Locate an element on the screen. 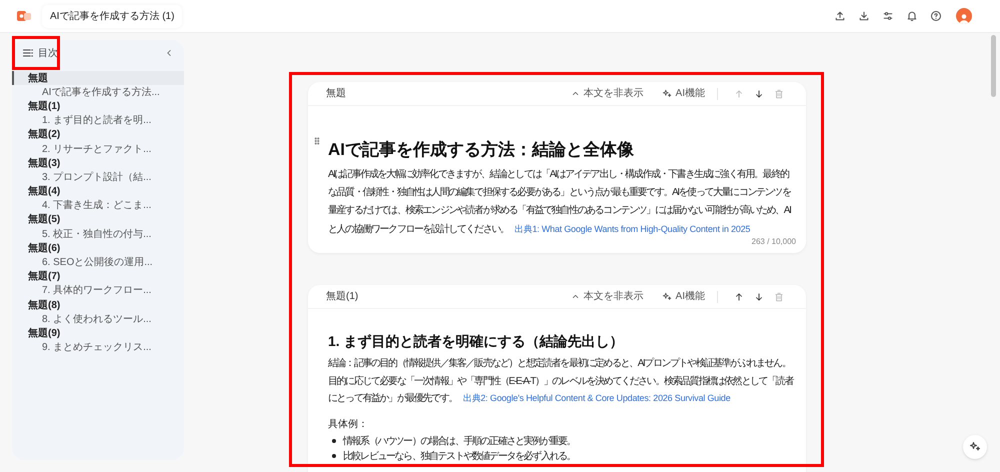 The width and height of the screenshot is (1000, 472). section-name: 無題(1) is located at coordinates (342, 297).